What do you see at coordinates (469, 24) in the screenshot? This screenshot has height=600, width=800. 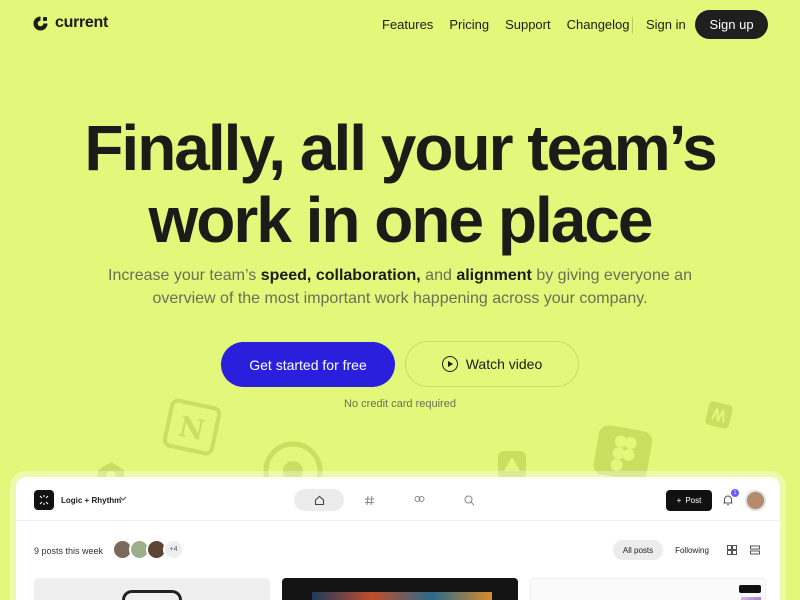 I see `nav-link-pricing: Pricing` at bounding box center [469, 24].